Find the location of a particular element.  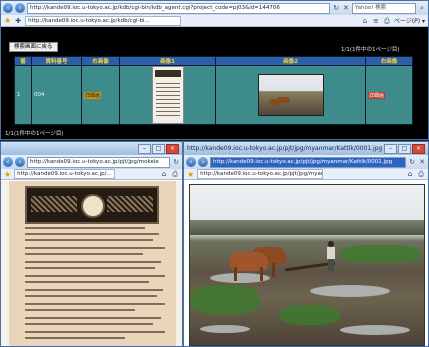

detail-link-right: 詳細画 is located at coordinates (377, 95).